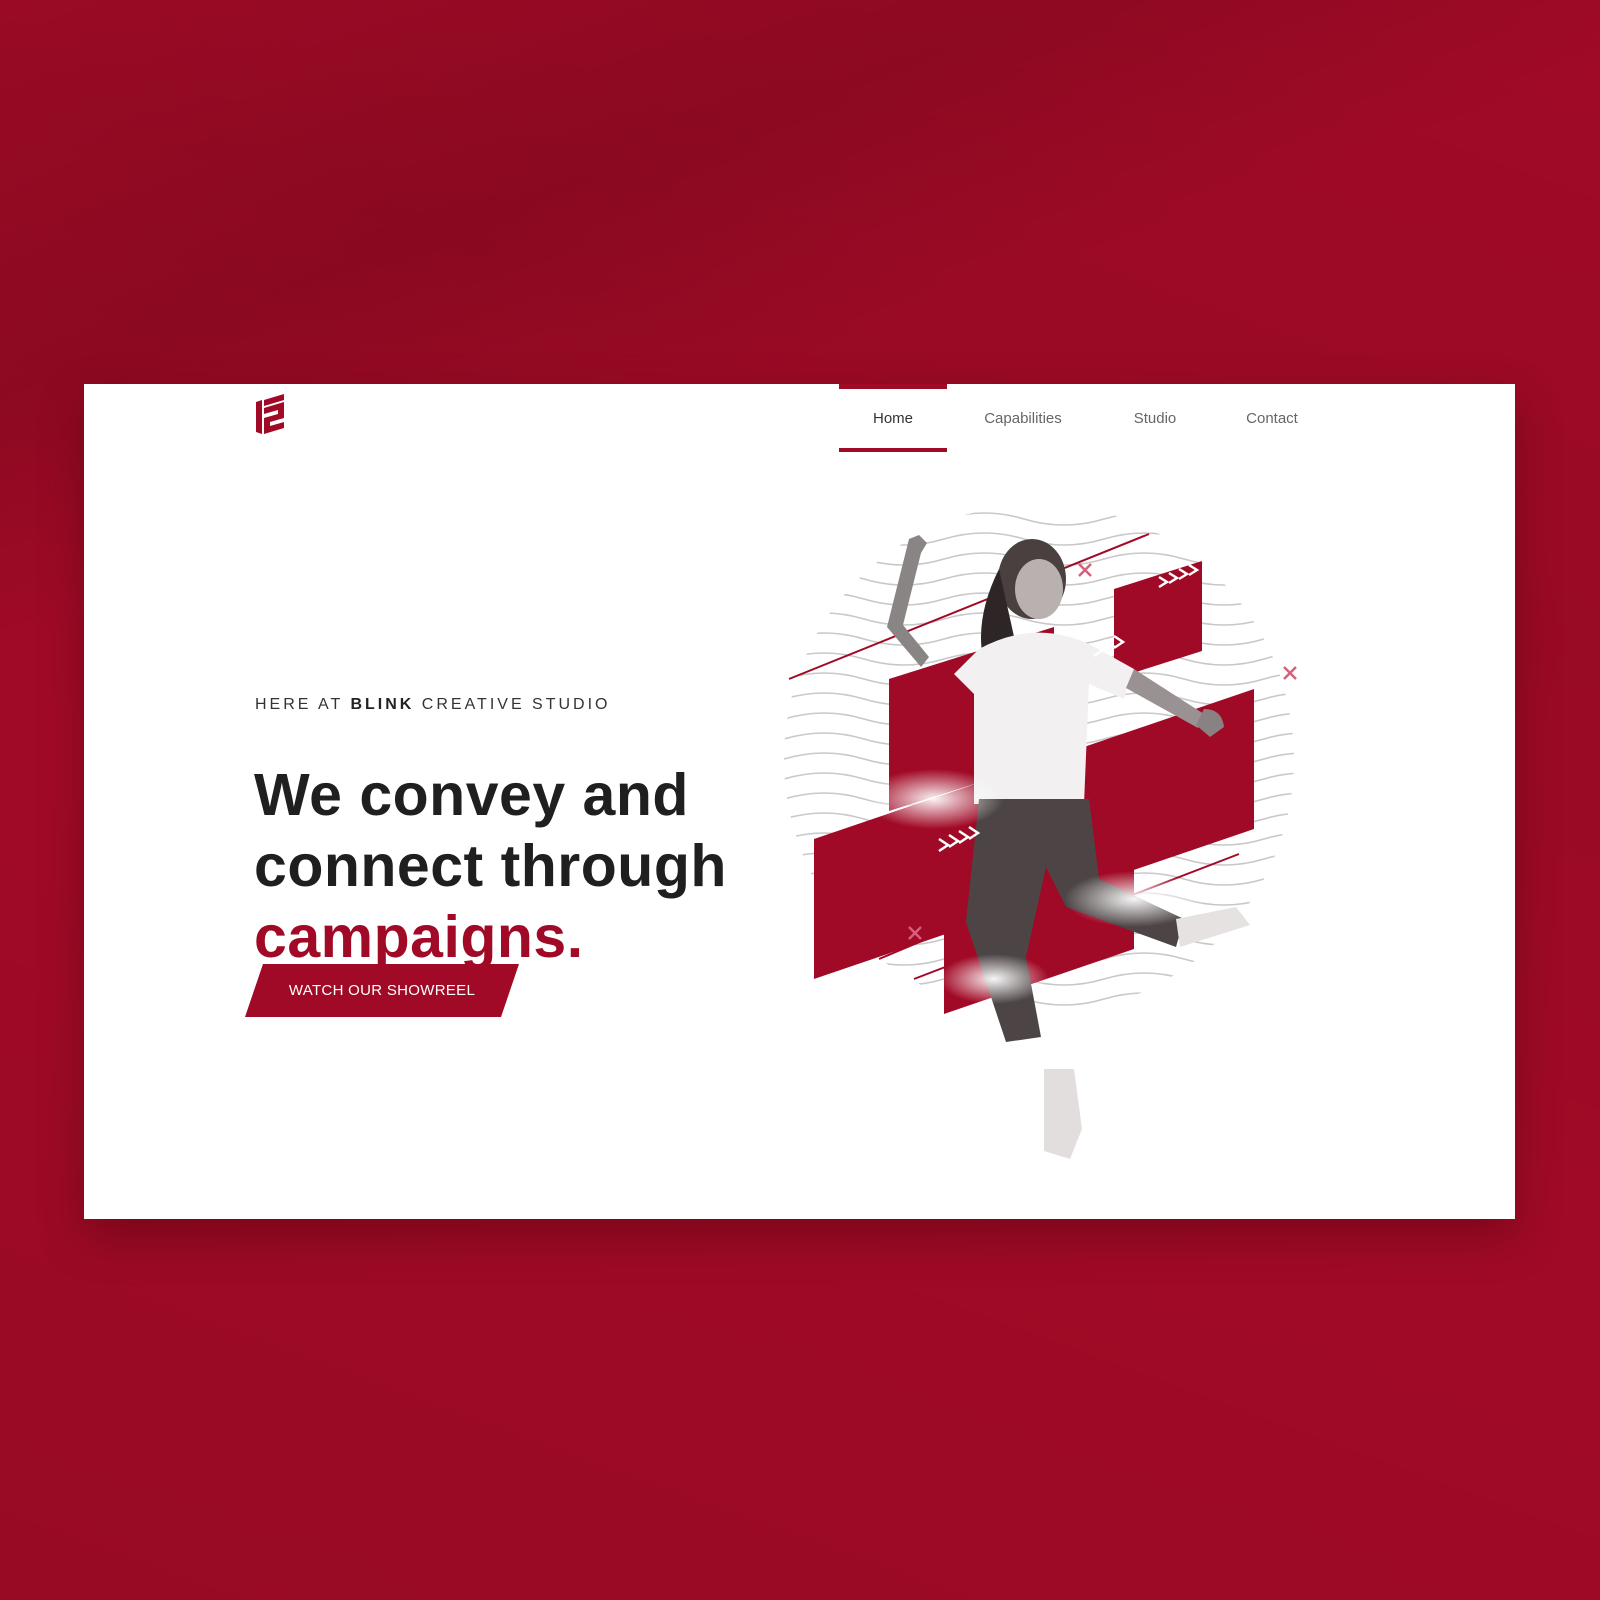  I want to click on hero-title: We convey and connect through campaigns., so click(534, 866).